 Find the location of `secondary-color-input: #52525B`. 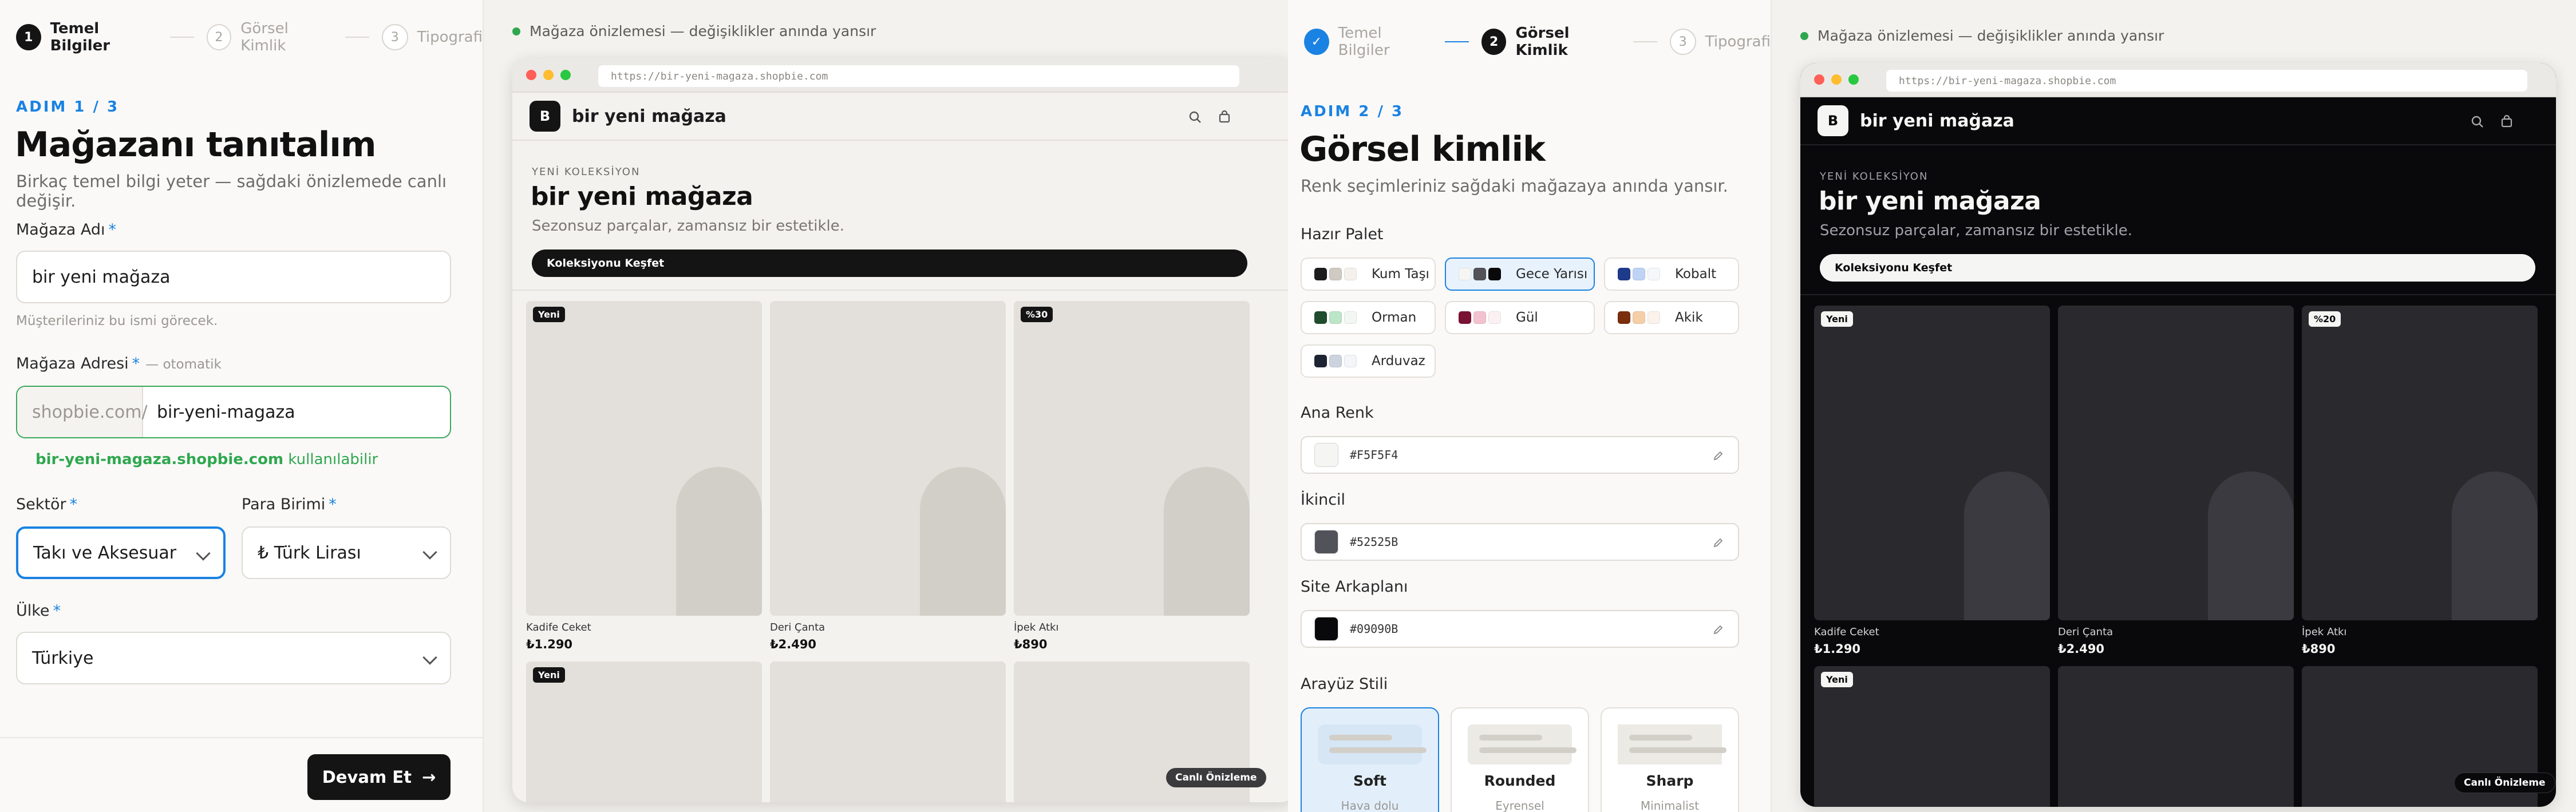

secondary-color-input: #52525B is located at coordinates (1520, 542).